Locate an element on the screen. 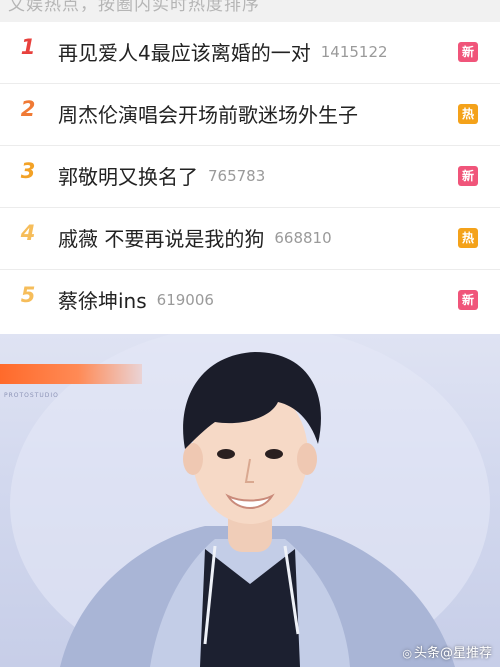 The width and height of the screenshot is (500, 667). item-title: 再见爱人4最应该离婚的一对 is located at coordinates (184, 53).